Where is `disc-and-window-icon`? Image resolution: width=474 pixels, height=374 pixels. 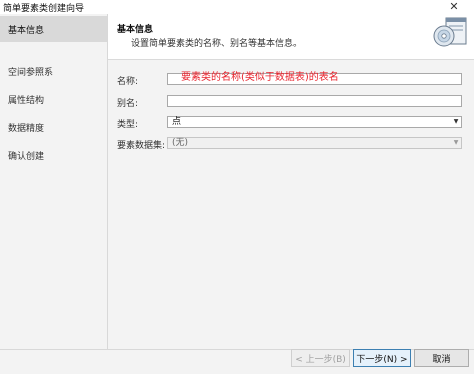 disc-and-window-icon is located at coordinates (450, 32).